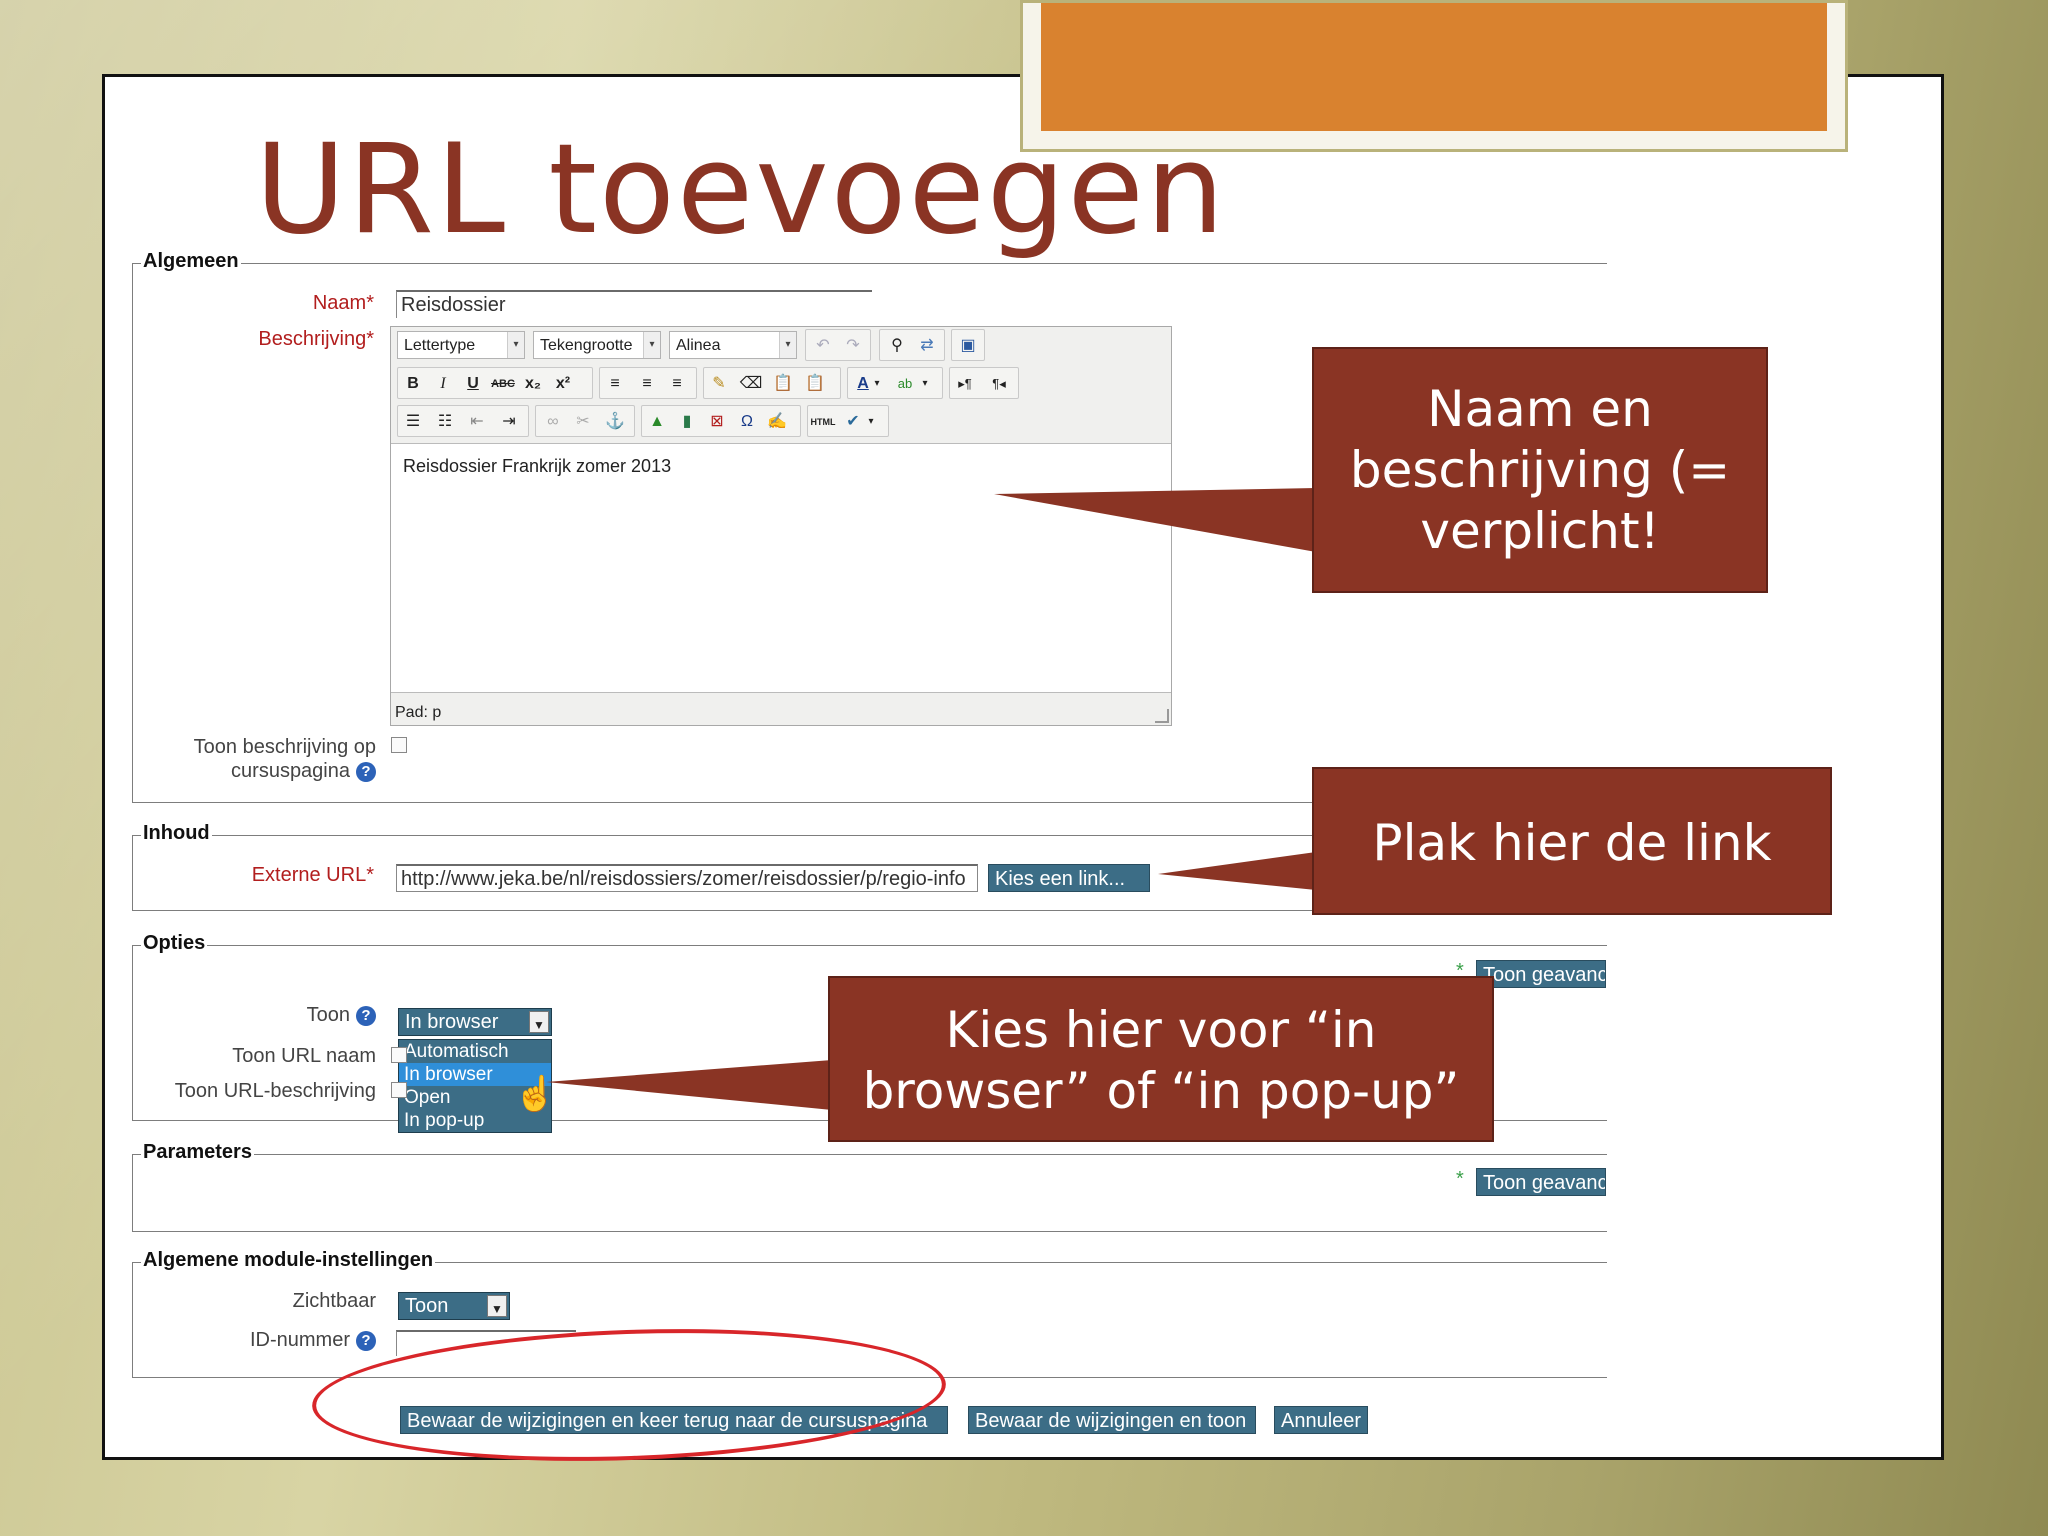 This screenshot has width=2048, height=1536. I want to click on callout-pointer-display, so click(689, 1085).